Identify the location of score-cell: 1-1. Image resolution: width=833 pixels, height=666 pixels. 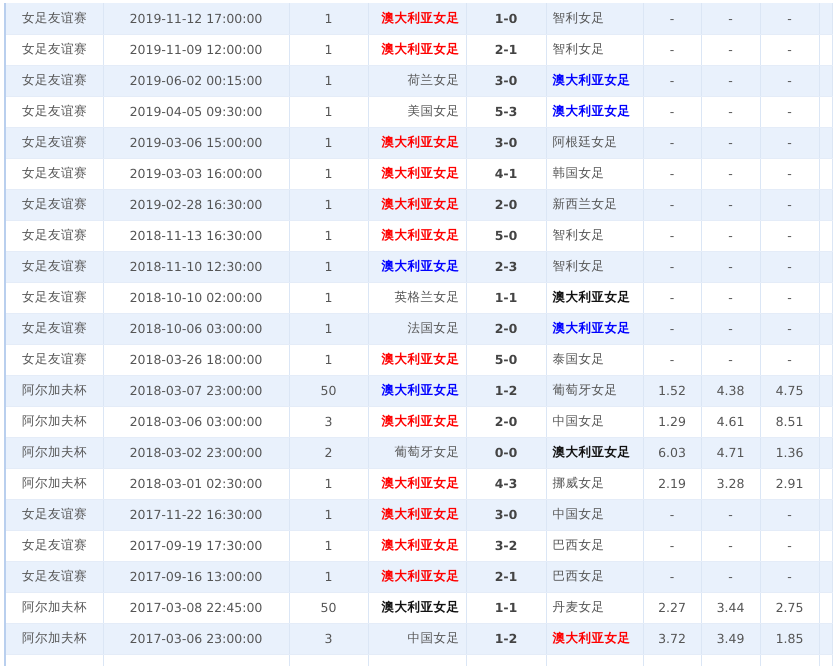
(506, 297).